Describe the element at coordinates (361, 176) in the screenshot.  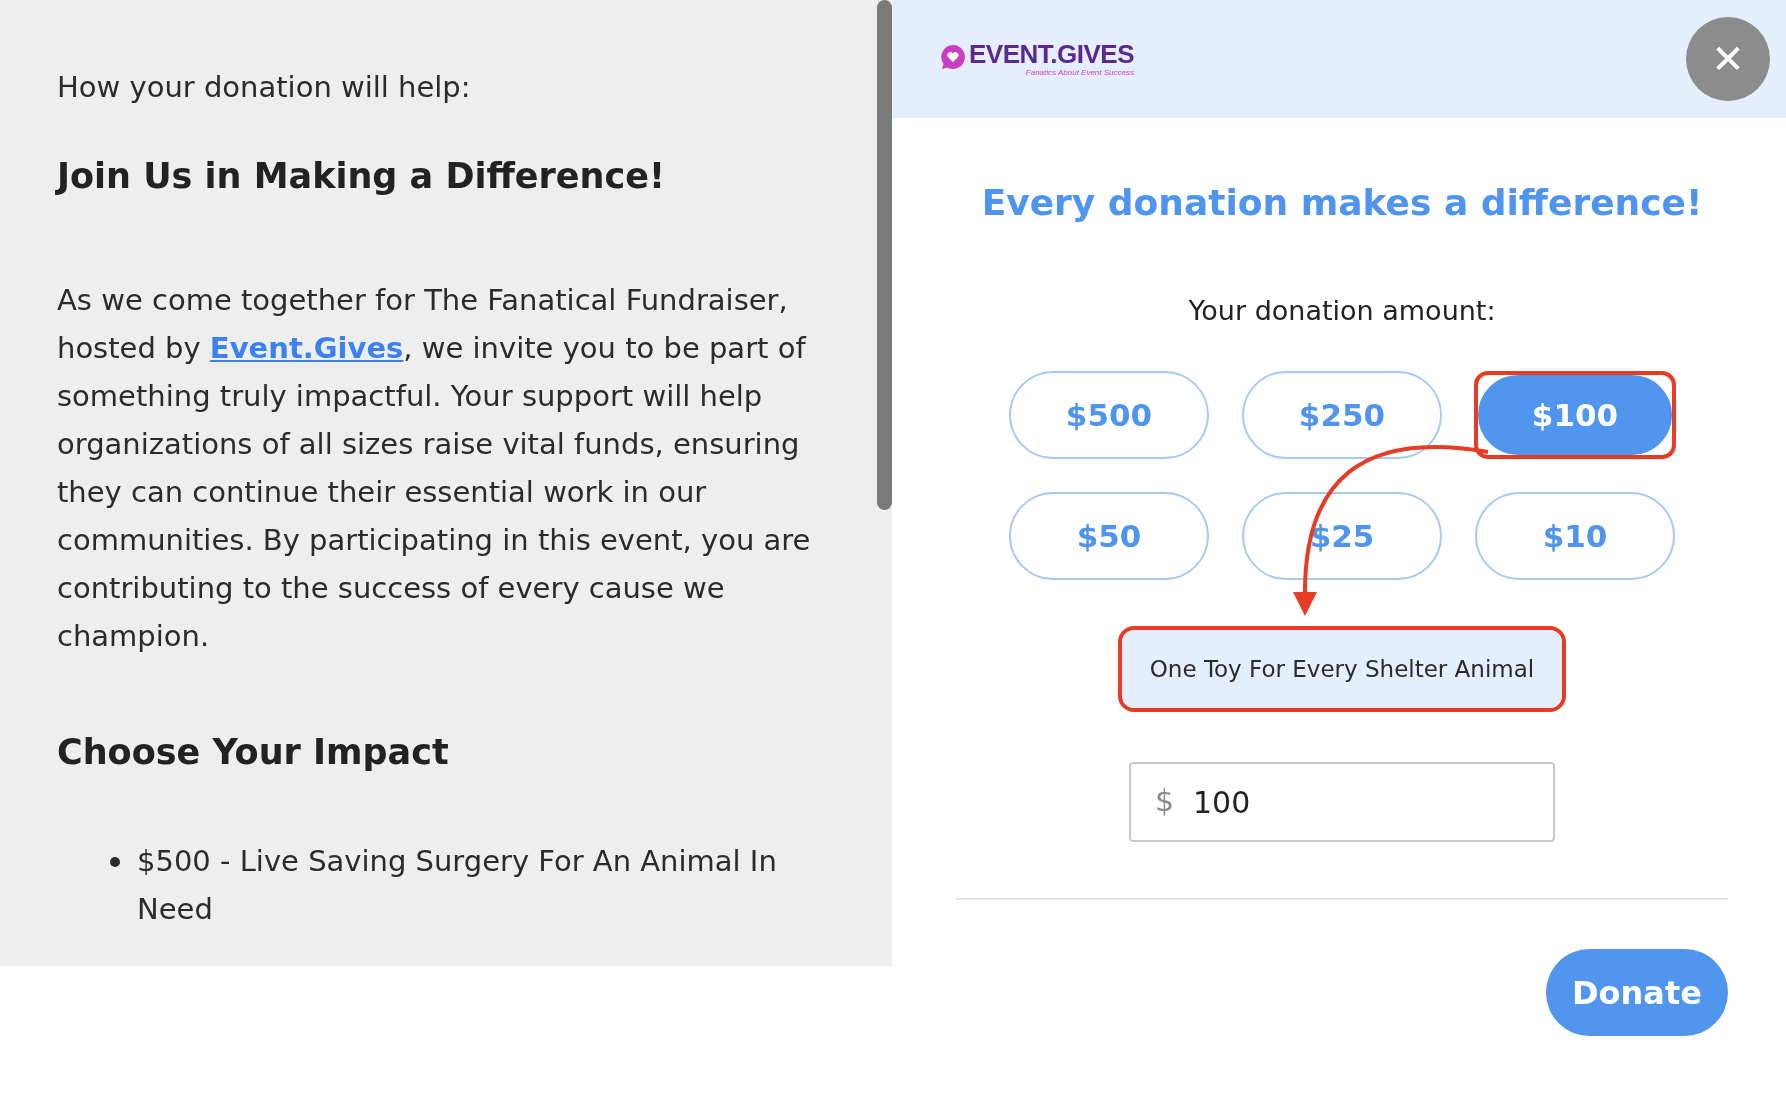
I see `section-heading: Join Us in Making a Difference!` at that location.